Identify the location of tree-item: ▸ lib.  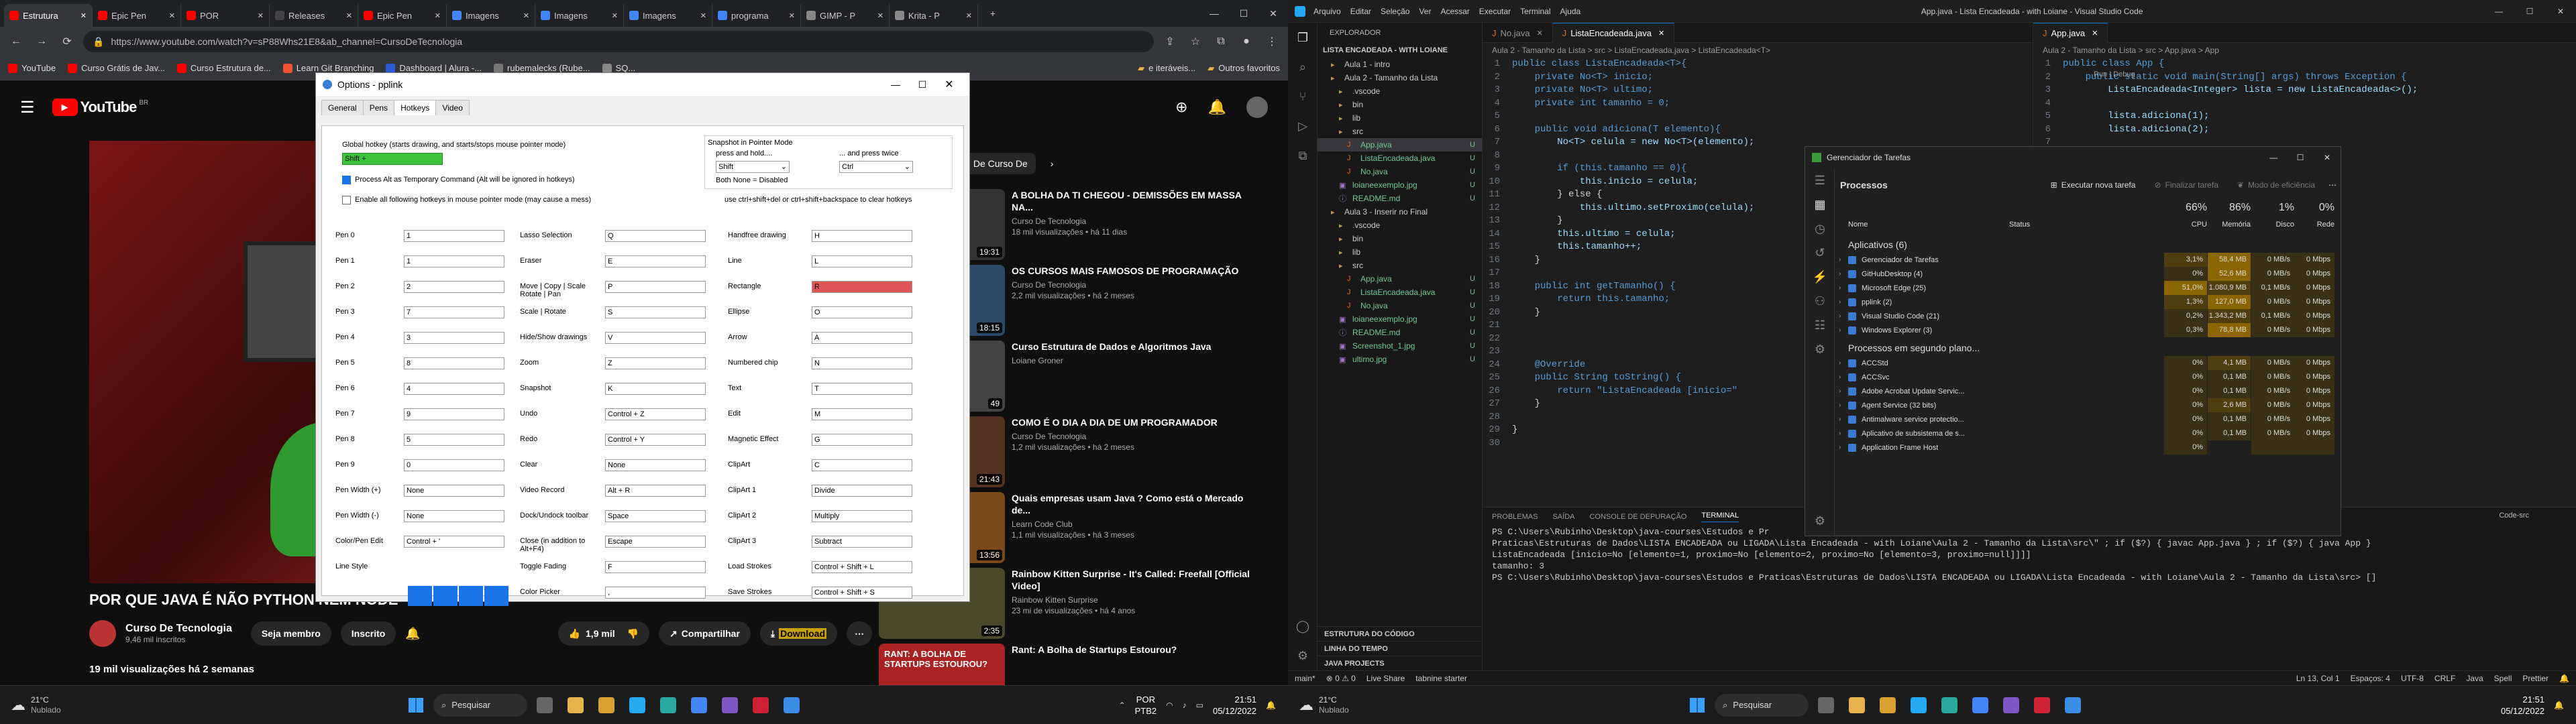
(1400, 118).